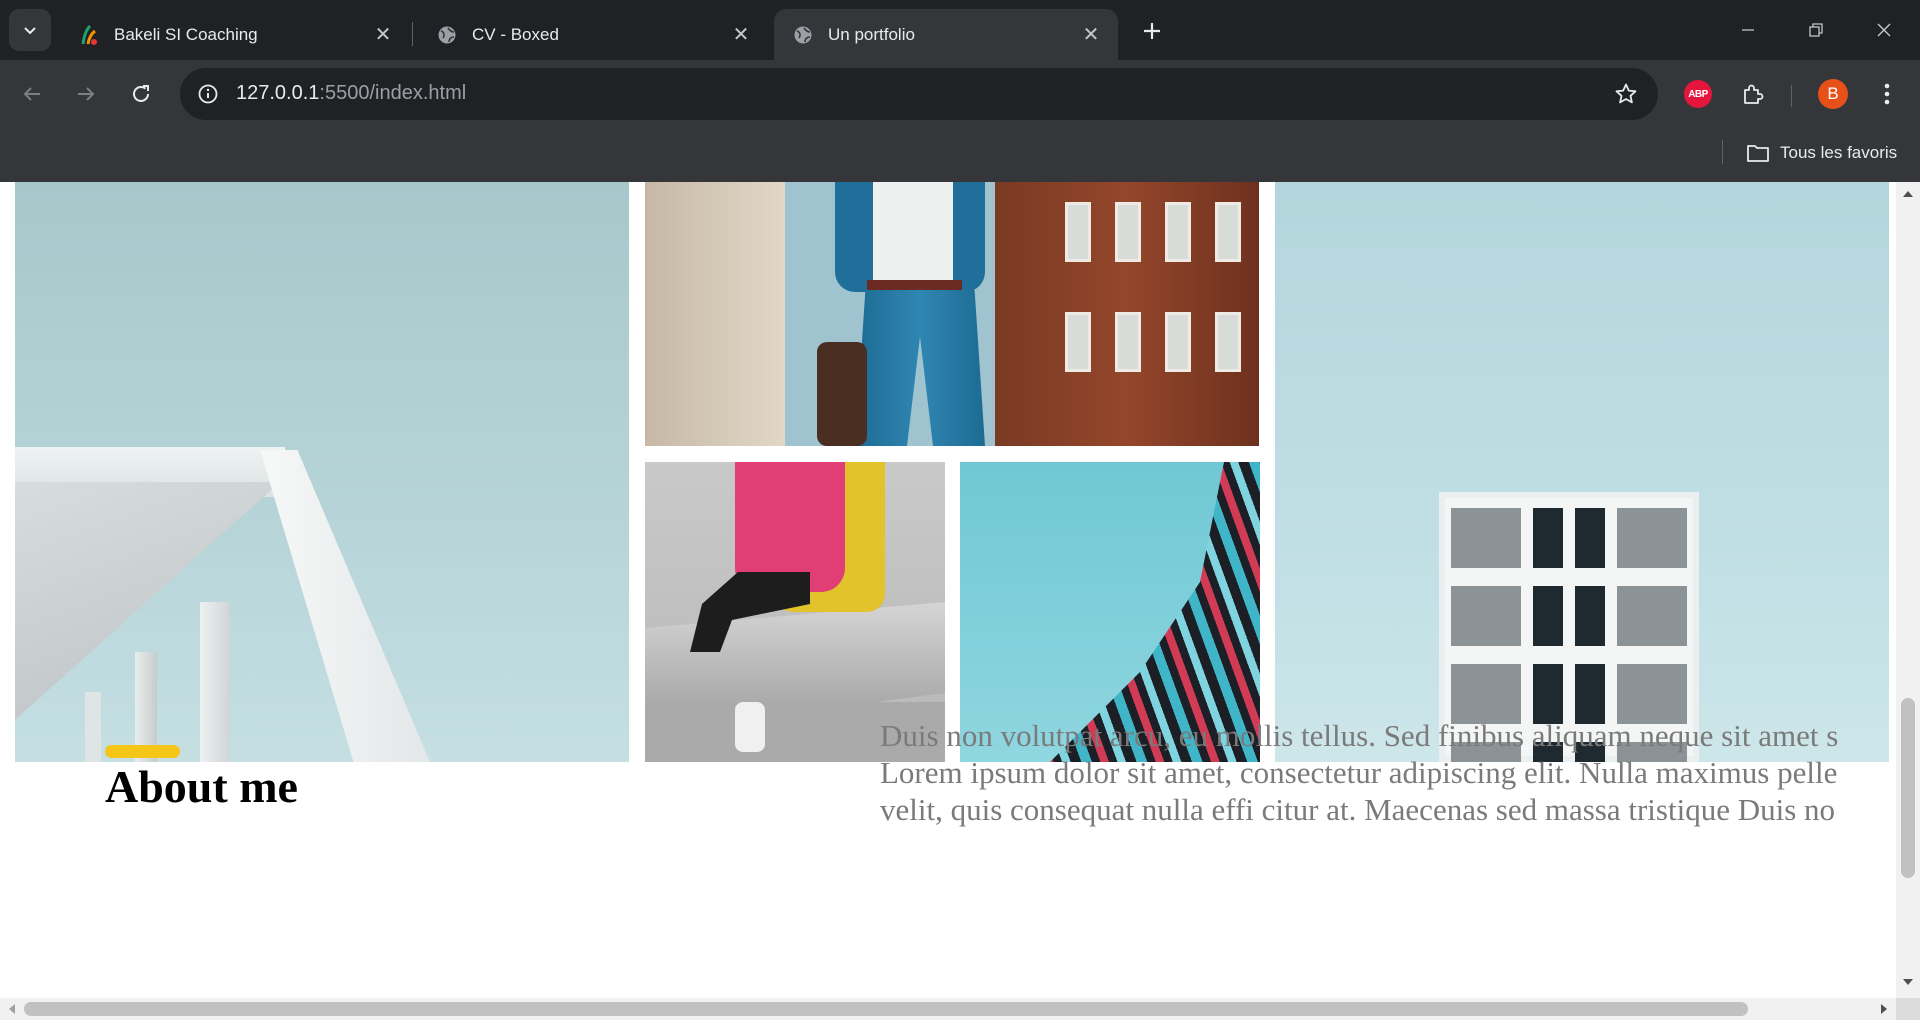  I want to click on puzzle-icon, so click(1754, 94).